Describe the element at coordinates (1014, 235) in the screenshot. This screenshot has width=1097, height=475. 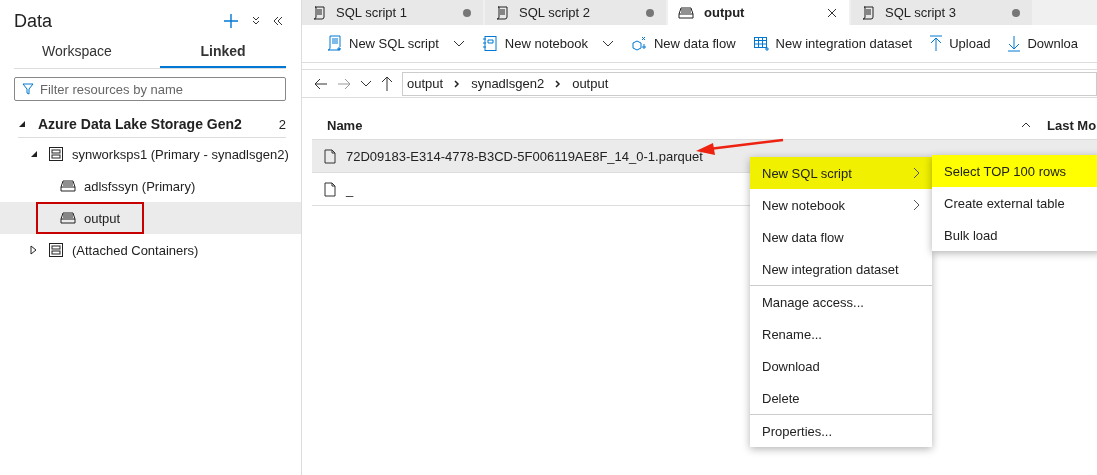
I see `menu-item: Bulk load` at that location.